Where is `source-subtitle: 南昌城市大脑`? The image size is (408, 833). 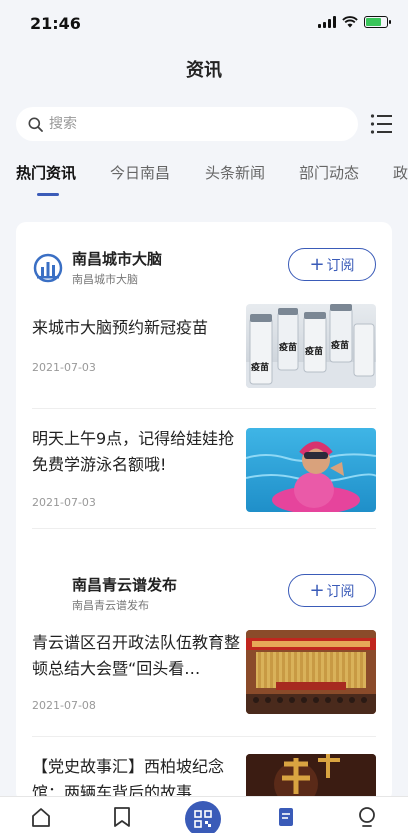
source-subtitle: 南昌城市大脑 is located at coordinates (105, 279).